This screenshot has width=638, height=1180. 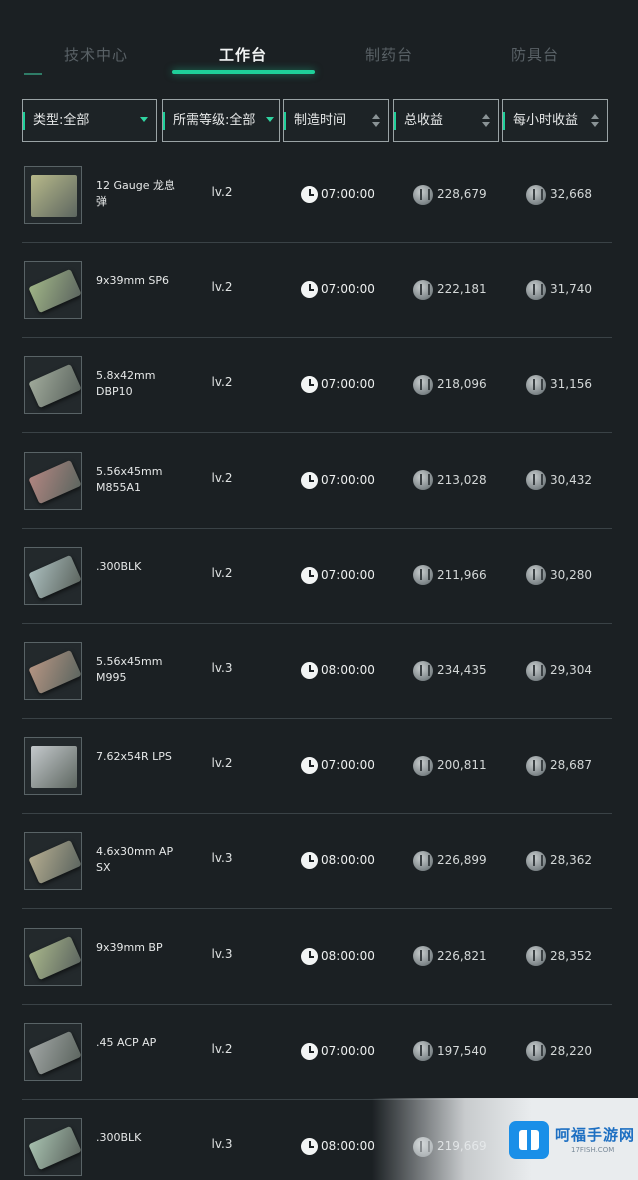 What do you see at coordinates (338, 1051) in the screenshot?
I see `craft-time: 07:00:00` at bounding box center [338, 1051].